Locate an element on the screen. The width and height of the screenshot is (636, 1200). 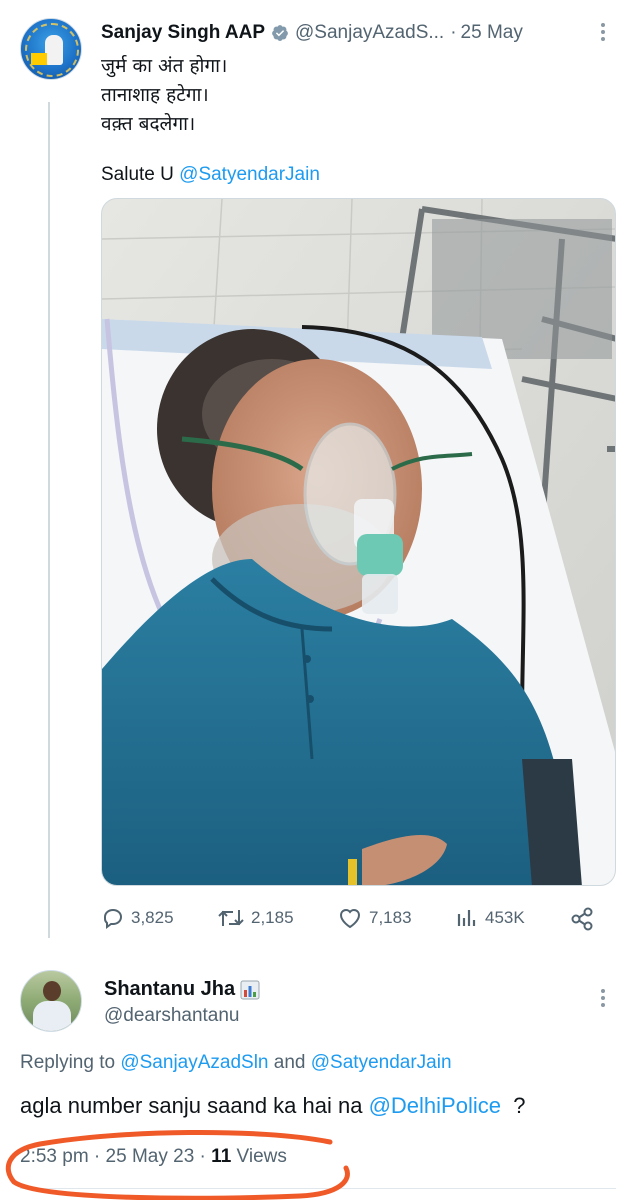
views-action: 453K is located at coordinates (490, 918).